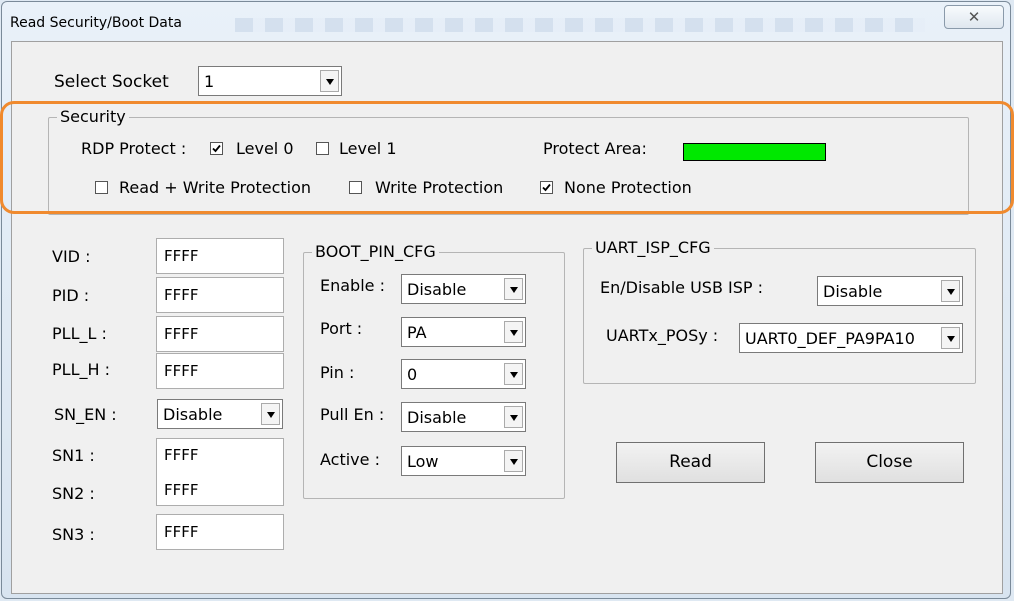 The width and height of the screenshot is (1014, 601). What do you see at coordinates (73, 455) in the screenshot?
I see `sn1-label: SN1 :` at bounding box center [73, 455].